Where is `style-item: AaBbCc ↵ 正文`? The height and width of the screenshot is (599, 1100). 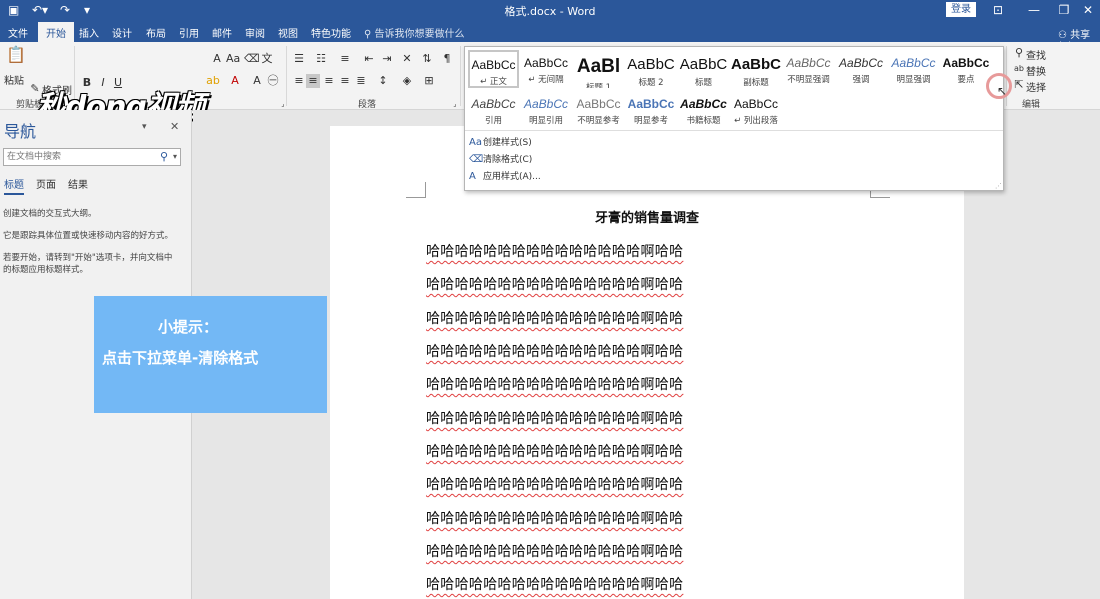
style-item: AaBbCc ↵ 正文 is located at coordinates (493, 69).